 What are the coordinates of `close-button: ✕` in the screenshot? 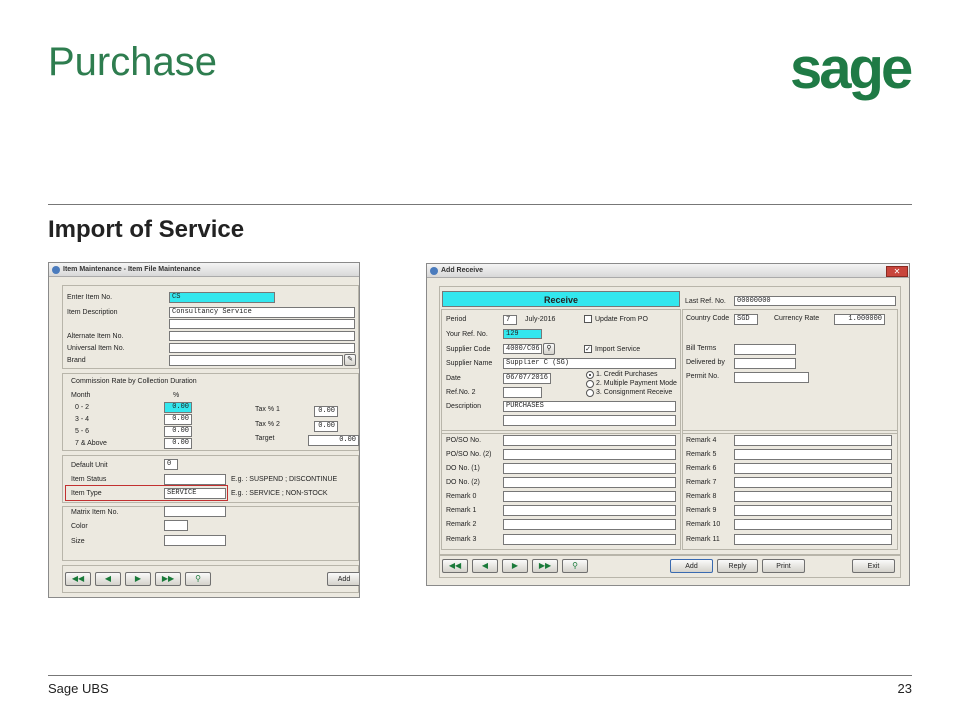 It's located at (897, 271).